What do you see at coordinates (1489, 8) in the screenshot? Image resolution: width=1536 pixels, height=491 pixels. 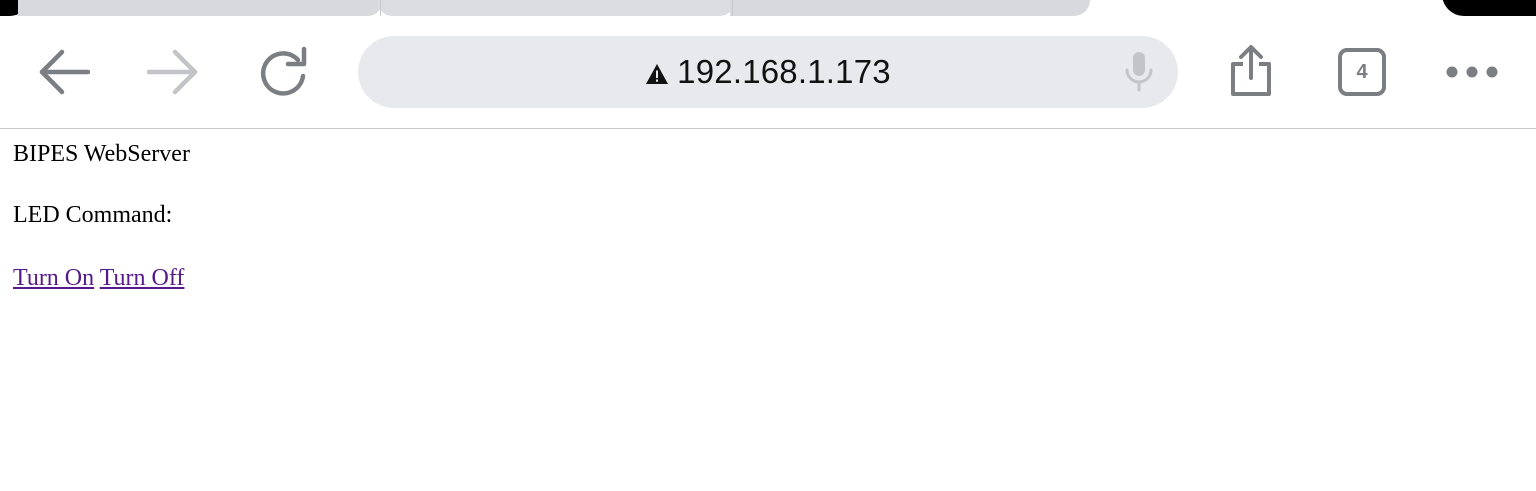 I see `tab-strip-edge-right` at bounding box center [1489, 8].